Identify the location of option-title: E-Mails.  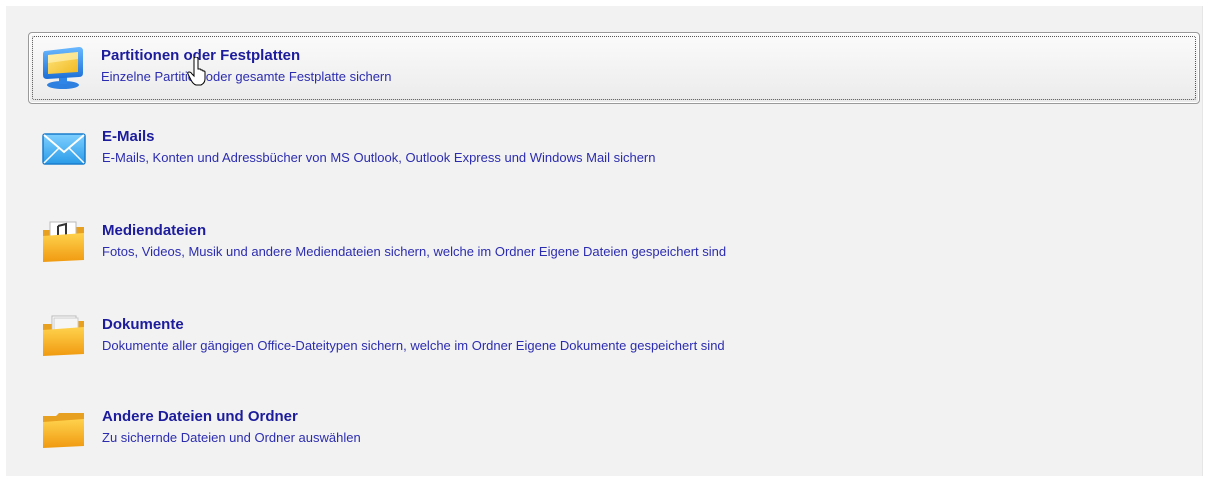
(128, 136).